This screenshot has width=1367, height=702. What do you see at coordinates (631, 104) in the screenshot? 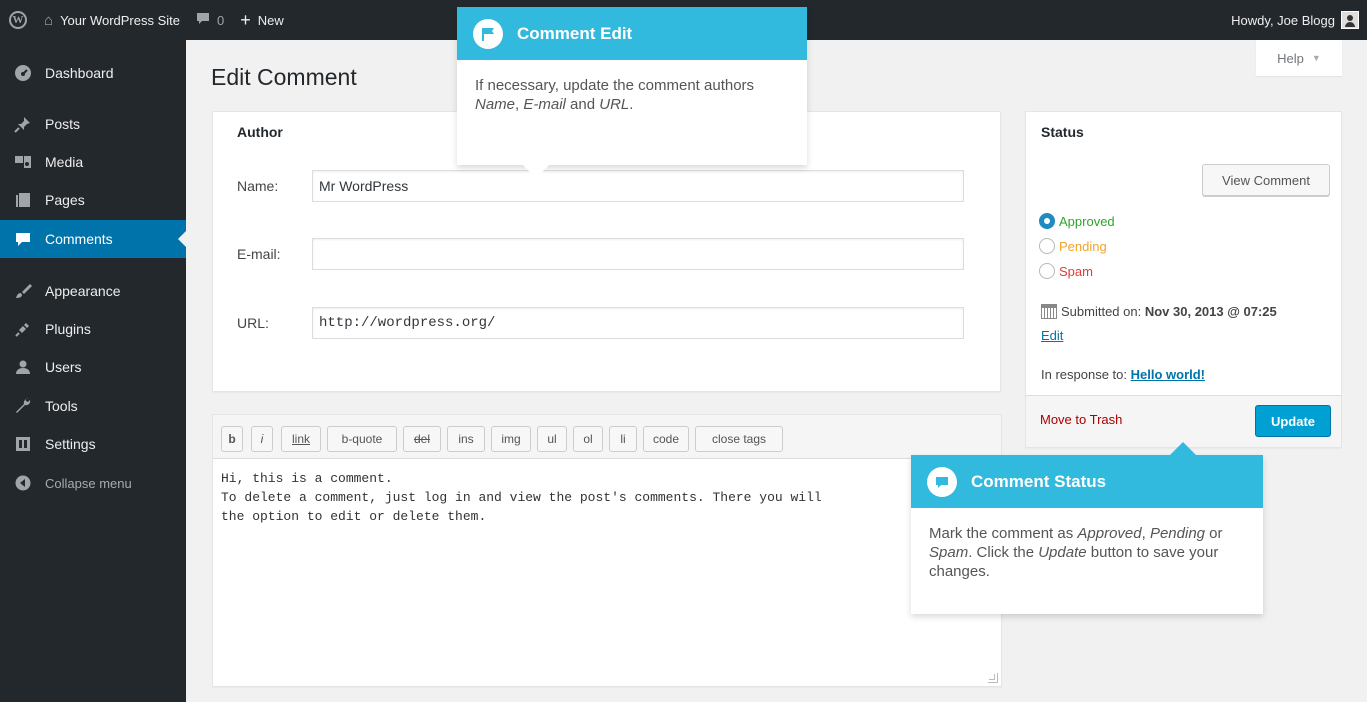
I see `pointer-text: .` at bounding box center [631, 104].